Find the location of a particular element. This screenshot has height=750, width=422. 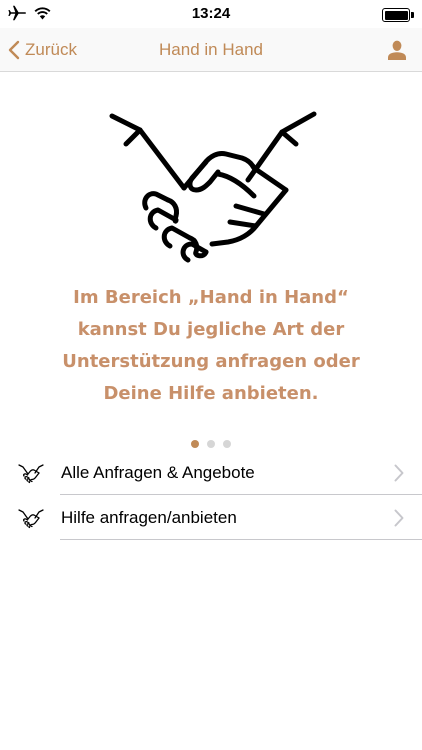

navigation-bar: Zurück Hand in Hand is located at coordinates (211, 50).